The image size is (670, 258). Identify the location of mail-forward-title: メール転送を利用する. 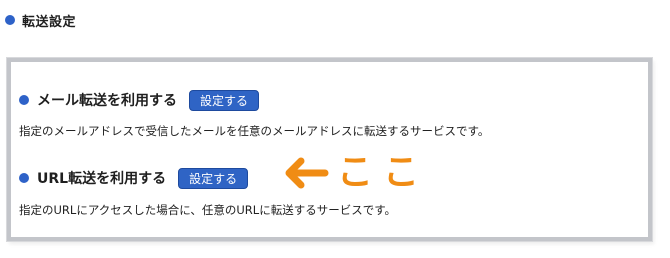
(107, 101).